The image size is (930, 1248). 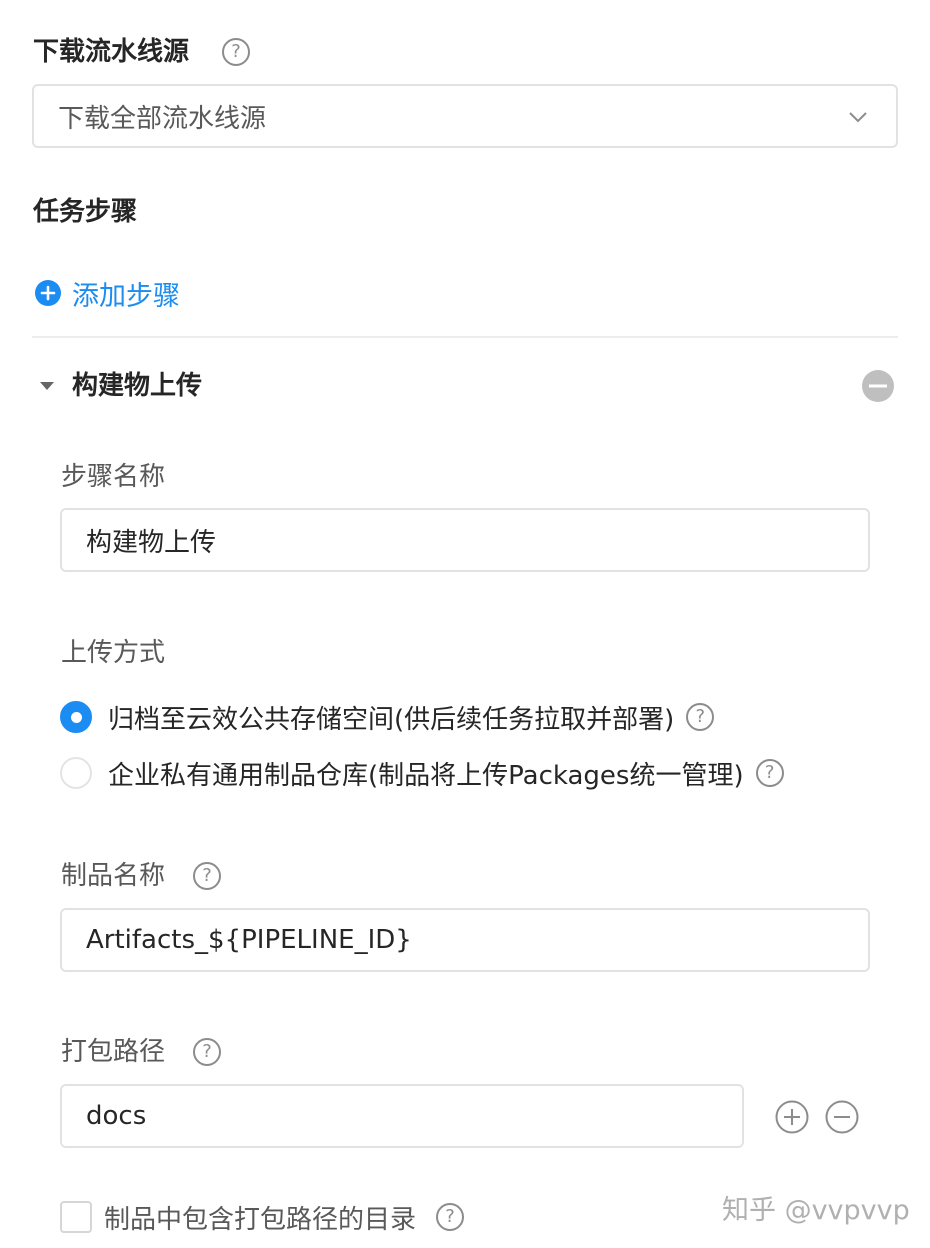 I want to click on watermark: 知乎 @vvpvvp, so click(x=816, y=1210).